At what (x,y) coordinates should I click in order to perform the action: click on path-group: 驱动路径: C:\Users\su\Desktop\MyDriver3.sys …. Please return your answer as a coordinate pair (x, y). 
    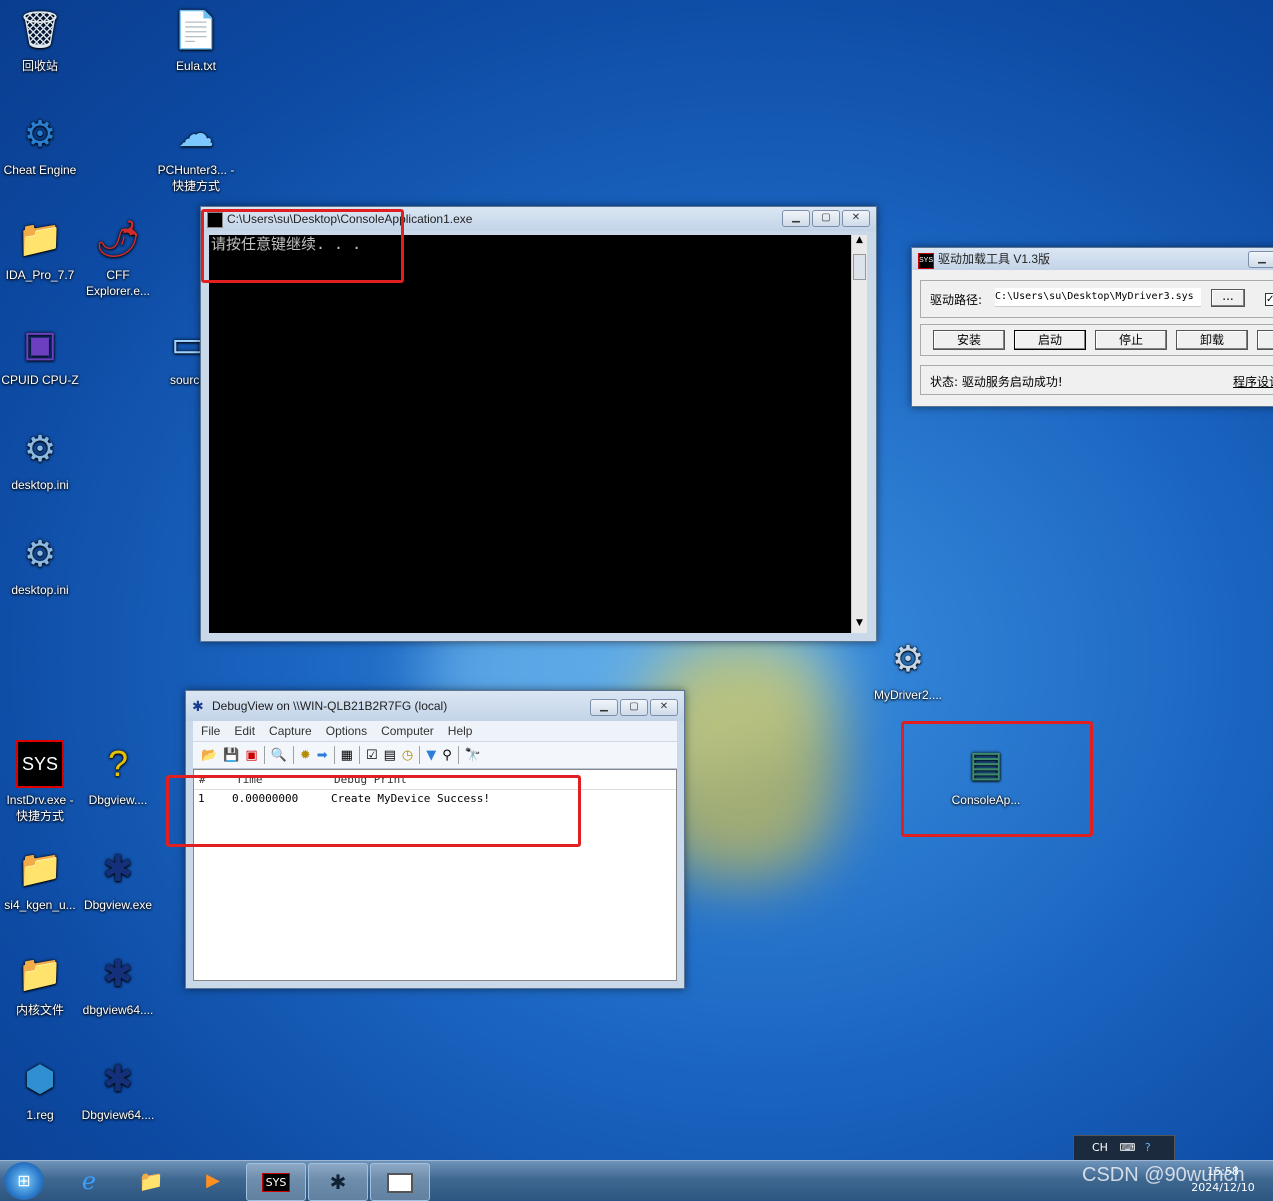
    Looking at the image, I should click on (1096, 299).